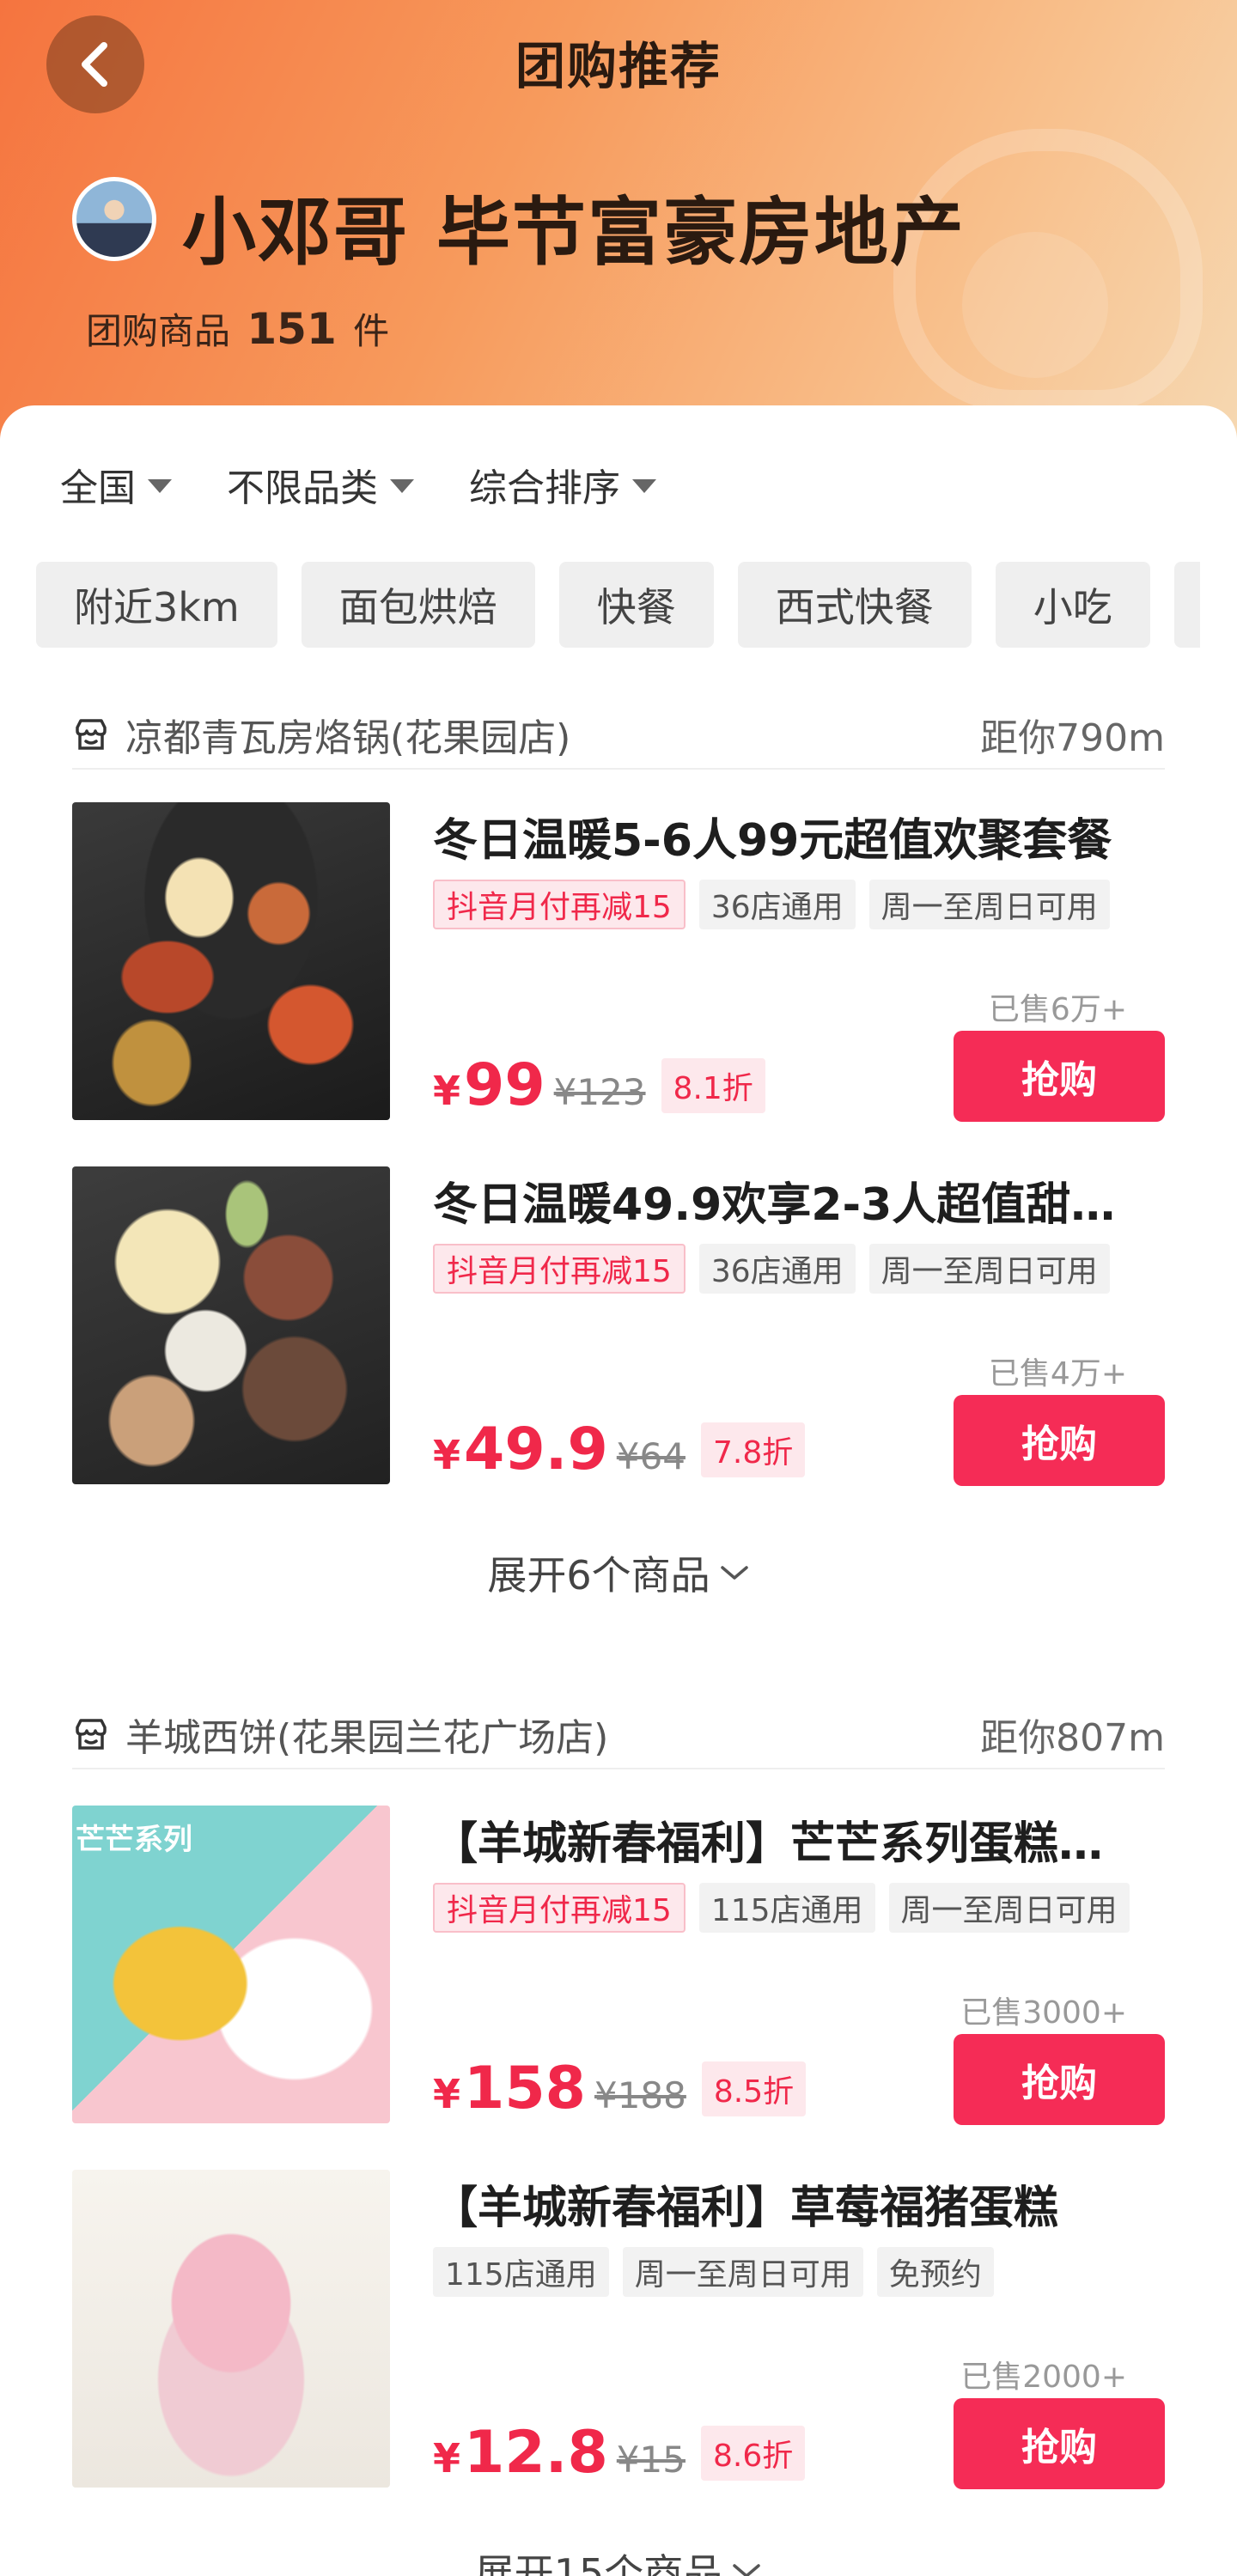 The image size is (1237, 2576). I want to click on no-reservation-tag: 免预约, so click(935, 2272).